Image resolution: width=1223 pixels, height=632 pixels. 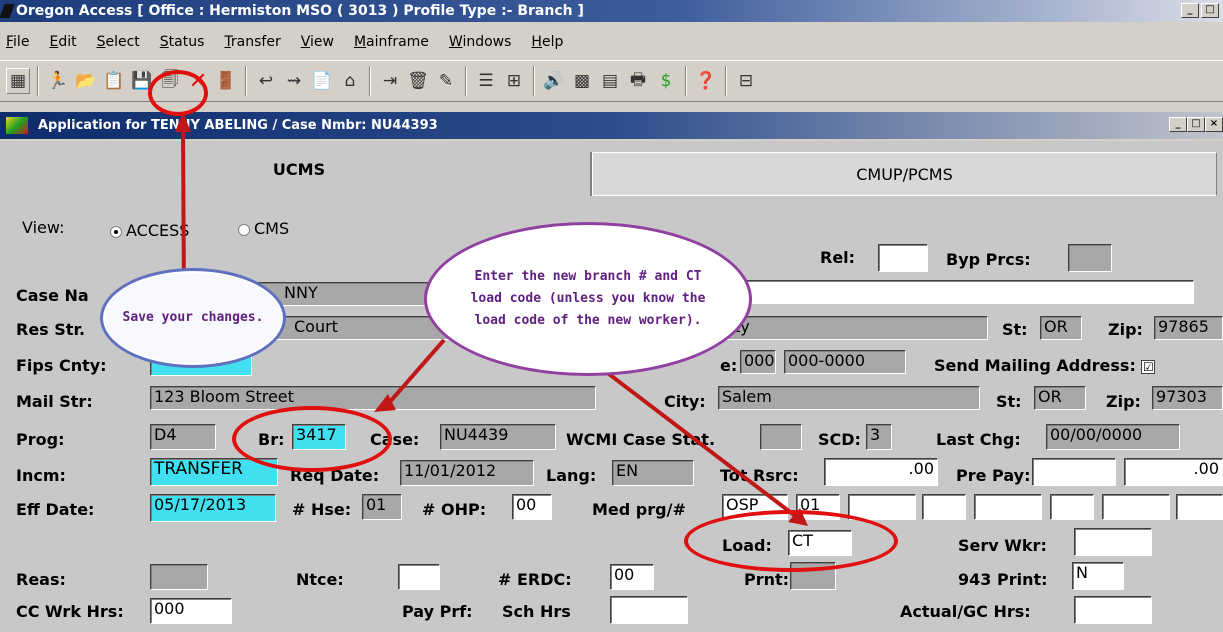 I want to click on window-controls: _ □, so click(x=1200, y=10).